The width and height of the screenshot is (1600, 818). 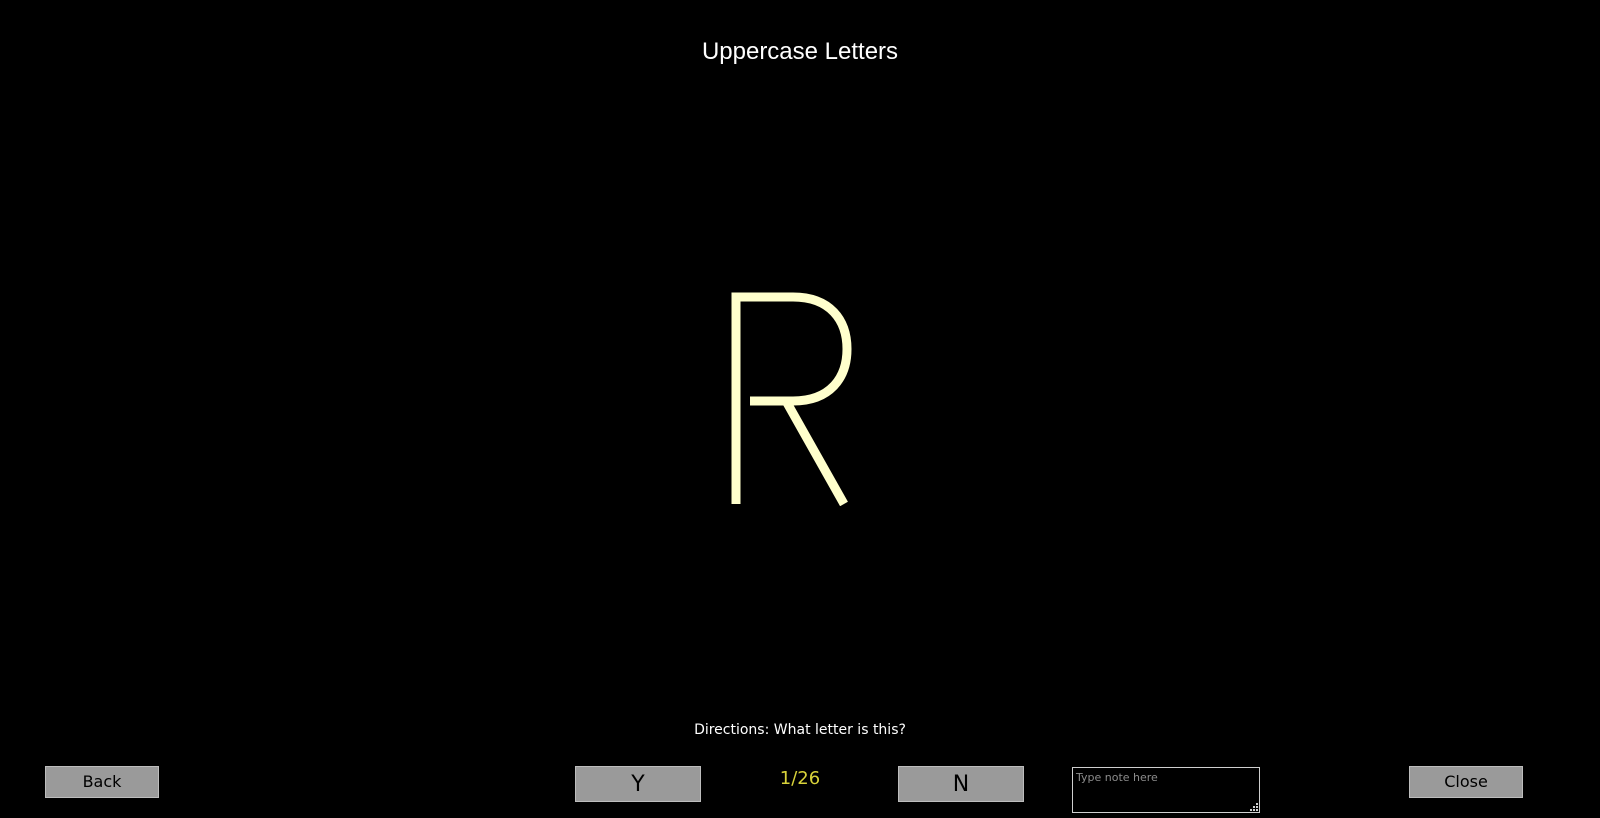 I want to click on resize-grip-icon, so click(x=1254, y=807).